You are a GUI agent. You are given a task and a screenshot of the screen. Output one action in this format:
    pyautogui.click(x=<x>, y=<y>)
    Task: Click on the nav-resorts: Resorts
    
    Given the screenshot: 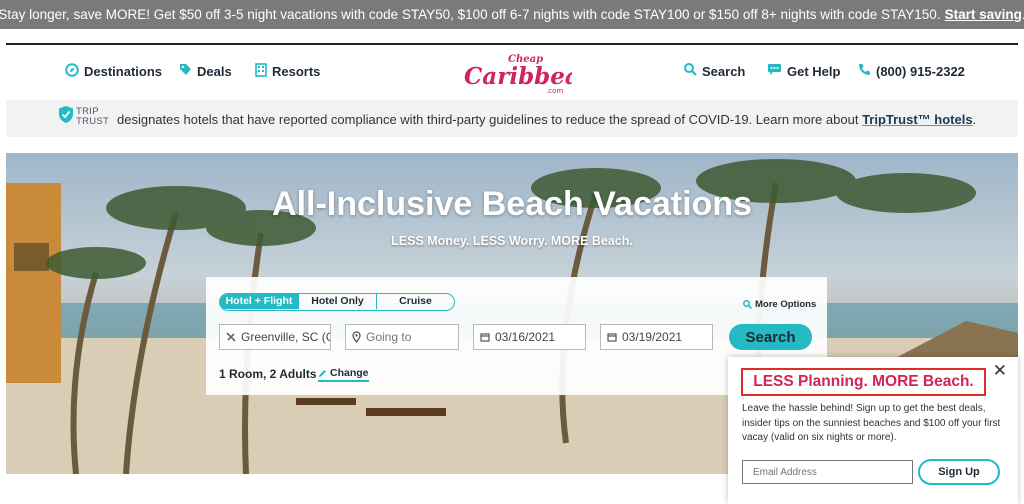 What is the action you would take?
    pyautogui.click(x=287, y=71)
    